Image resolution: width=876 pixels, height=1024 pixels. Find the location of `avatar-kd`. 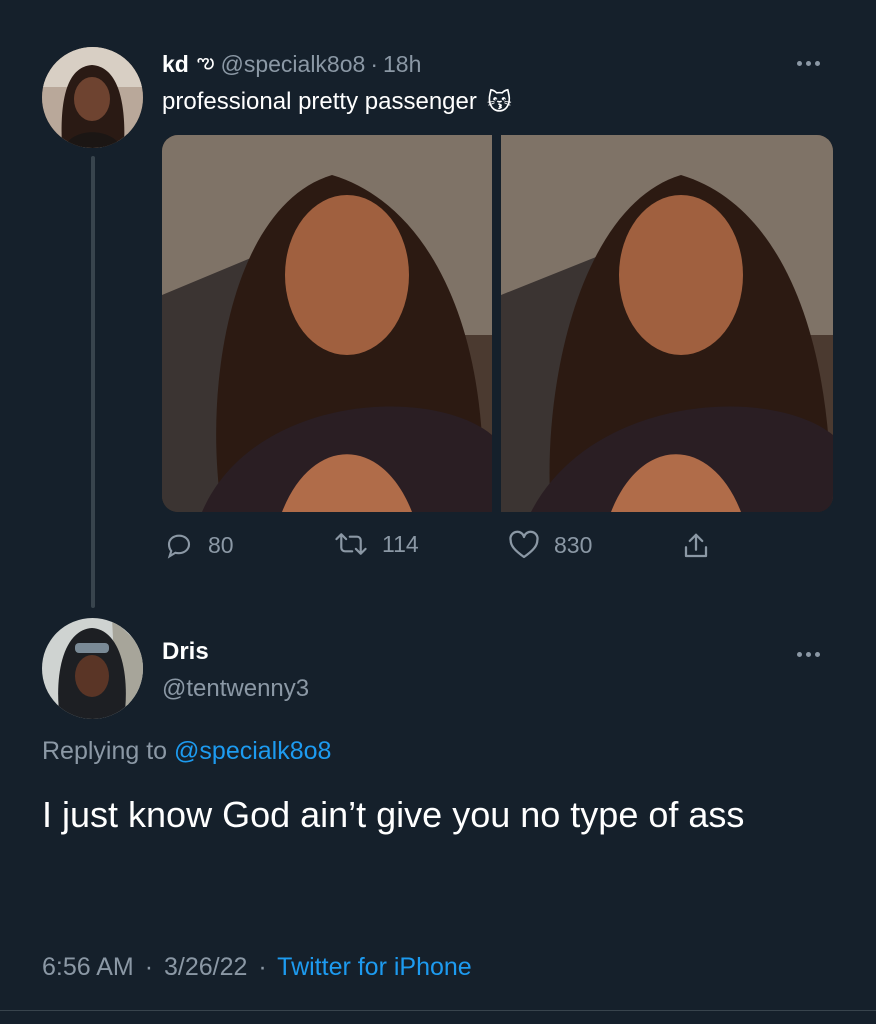

avatar-kd is located at coordinates (92, 97).